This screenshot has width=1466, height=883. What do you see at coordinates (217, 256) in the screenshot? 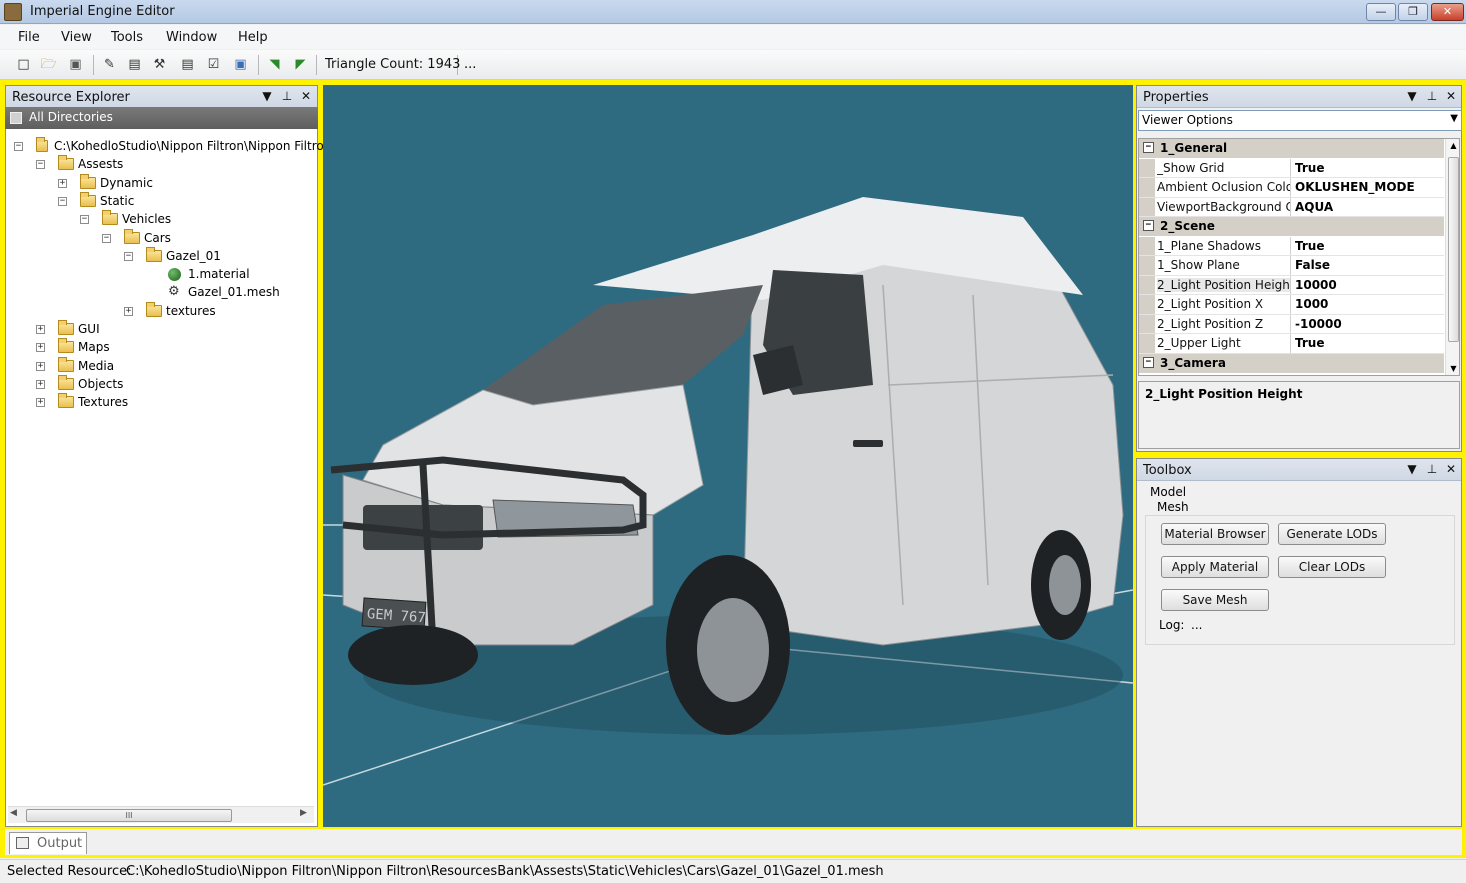
I see `tree-node: − Gazel_01` at bounding box center [217, 256].